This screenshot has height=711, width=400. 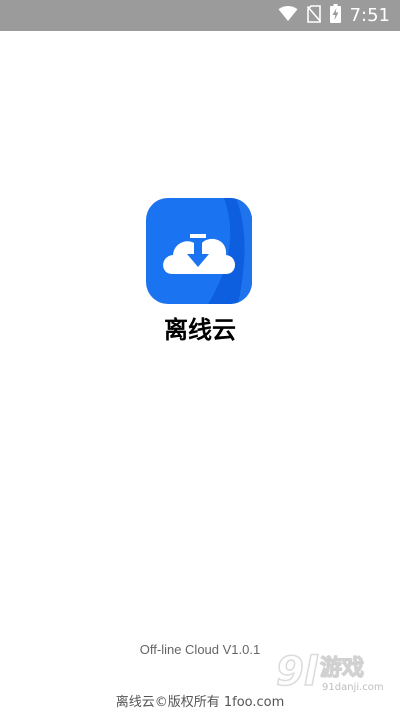 What do you see at coordinates (353, 687) in the screenshot?
I see `svg-text: 91danji.com` at bounding box center [353, 687].